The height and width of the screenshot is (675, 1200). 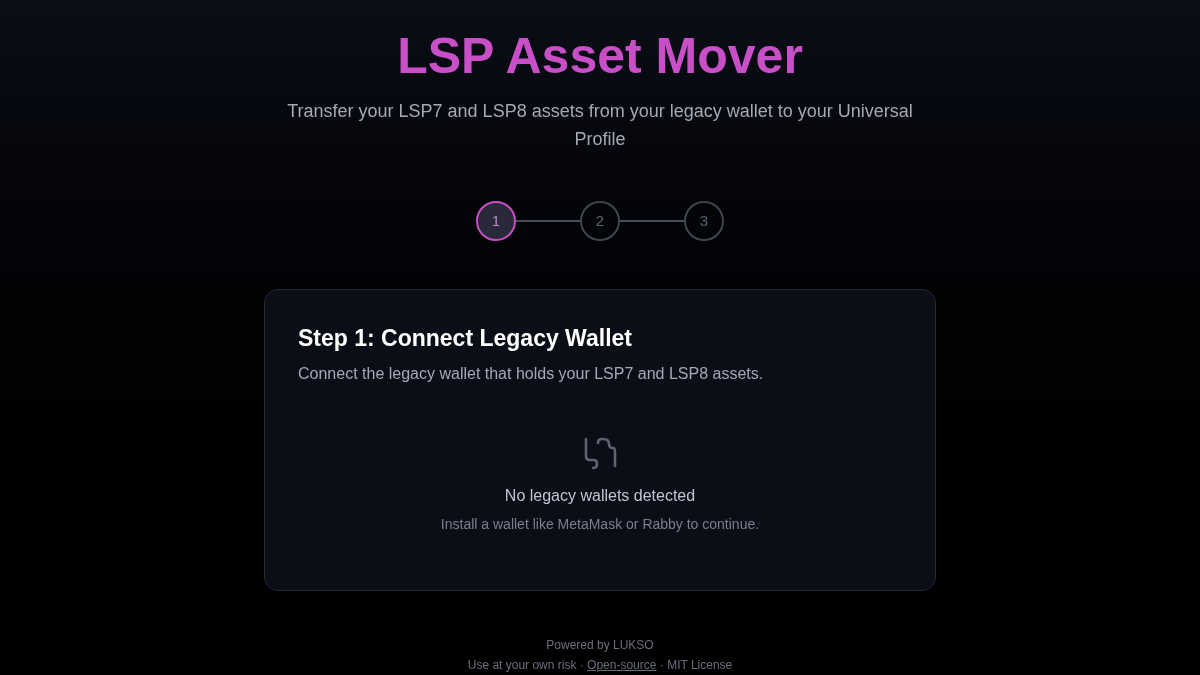 I want to click on empty-state-title: No legacy wallets detected, so click(x=600, y=496).